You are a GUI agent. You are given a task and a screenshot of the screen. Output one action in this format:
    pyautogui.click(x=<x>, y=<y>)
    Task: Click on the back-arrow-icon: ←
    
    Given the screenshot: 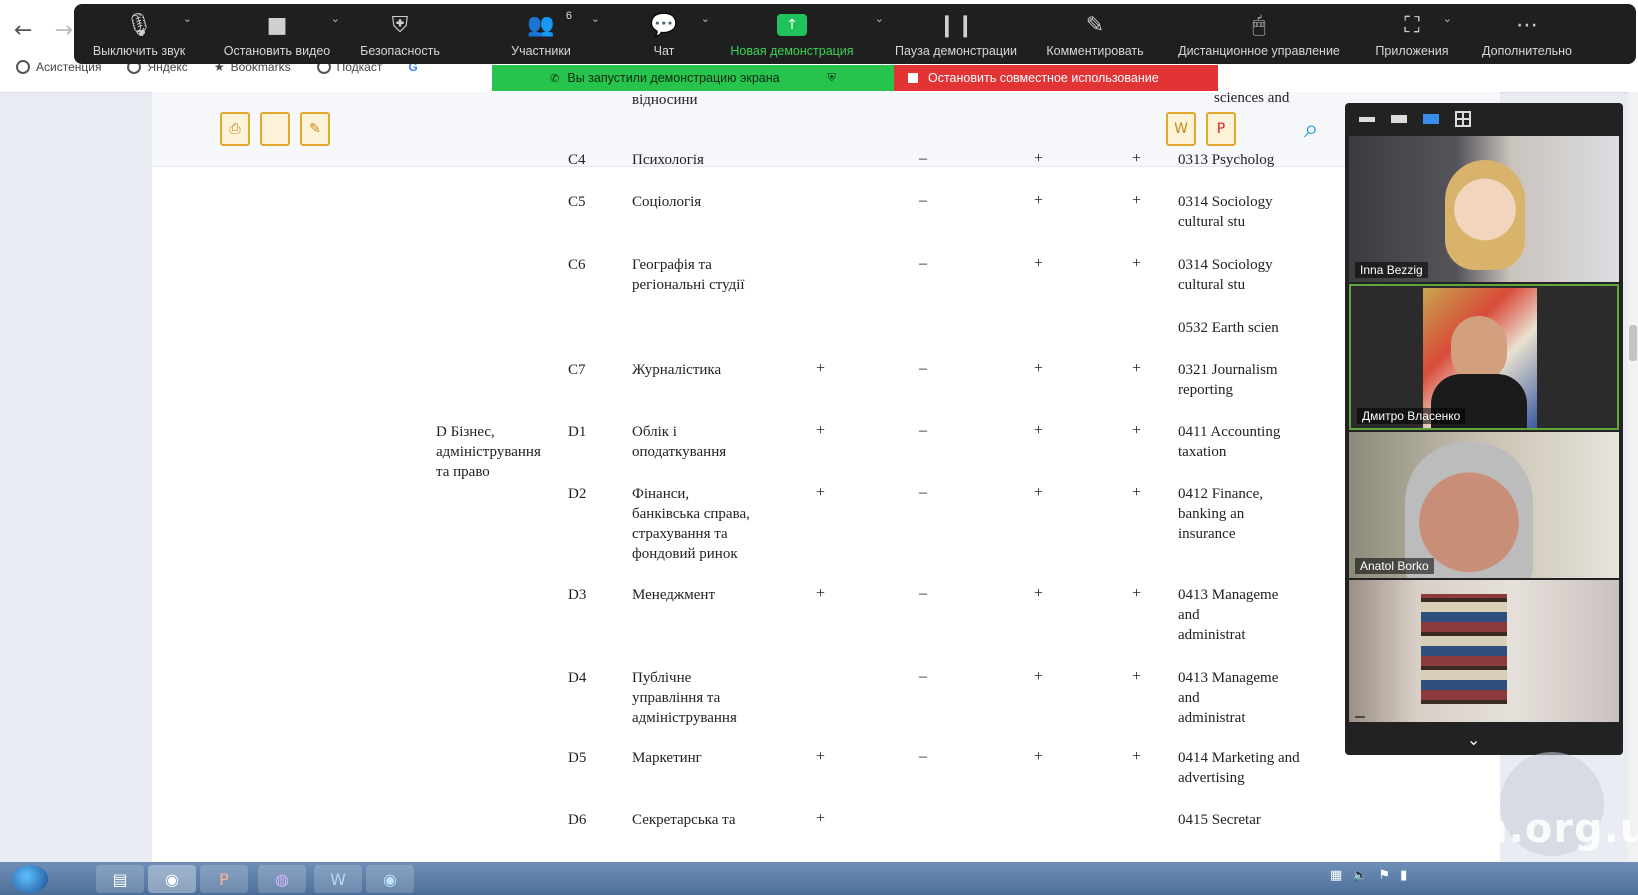 What is the action you would take?
    pyautogui.click(x=23, y=30)
    